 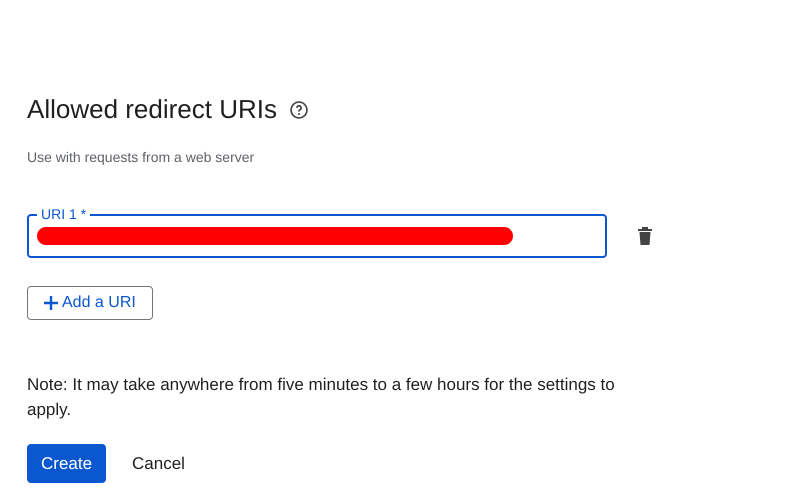 I want to click on section-subtitle: Use with requests from a web server, so click(x=141, y=157).